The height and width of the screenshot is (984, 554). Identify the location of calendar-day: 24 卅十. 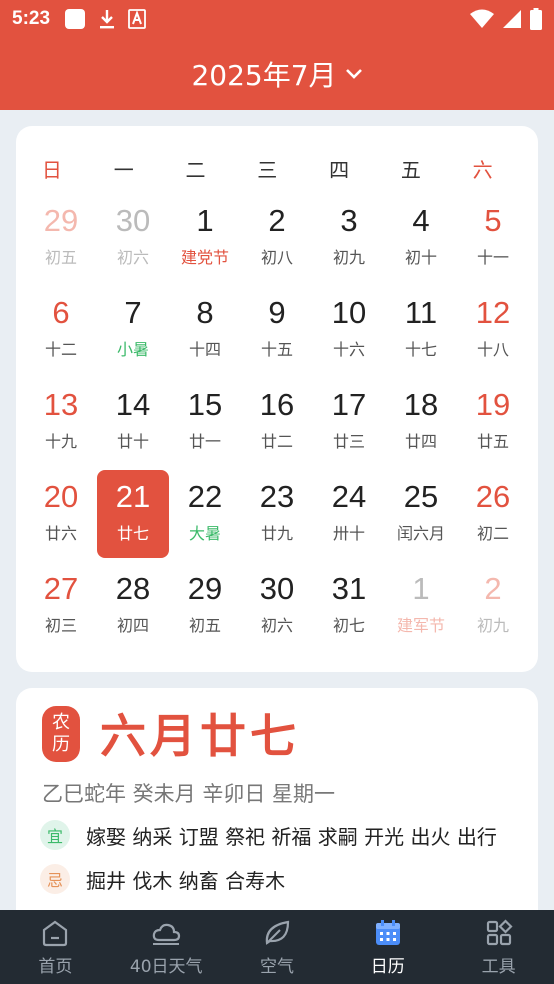
(349, 514).